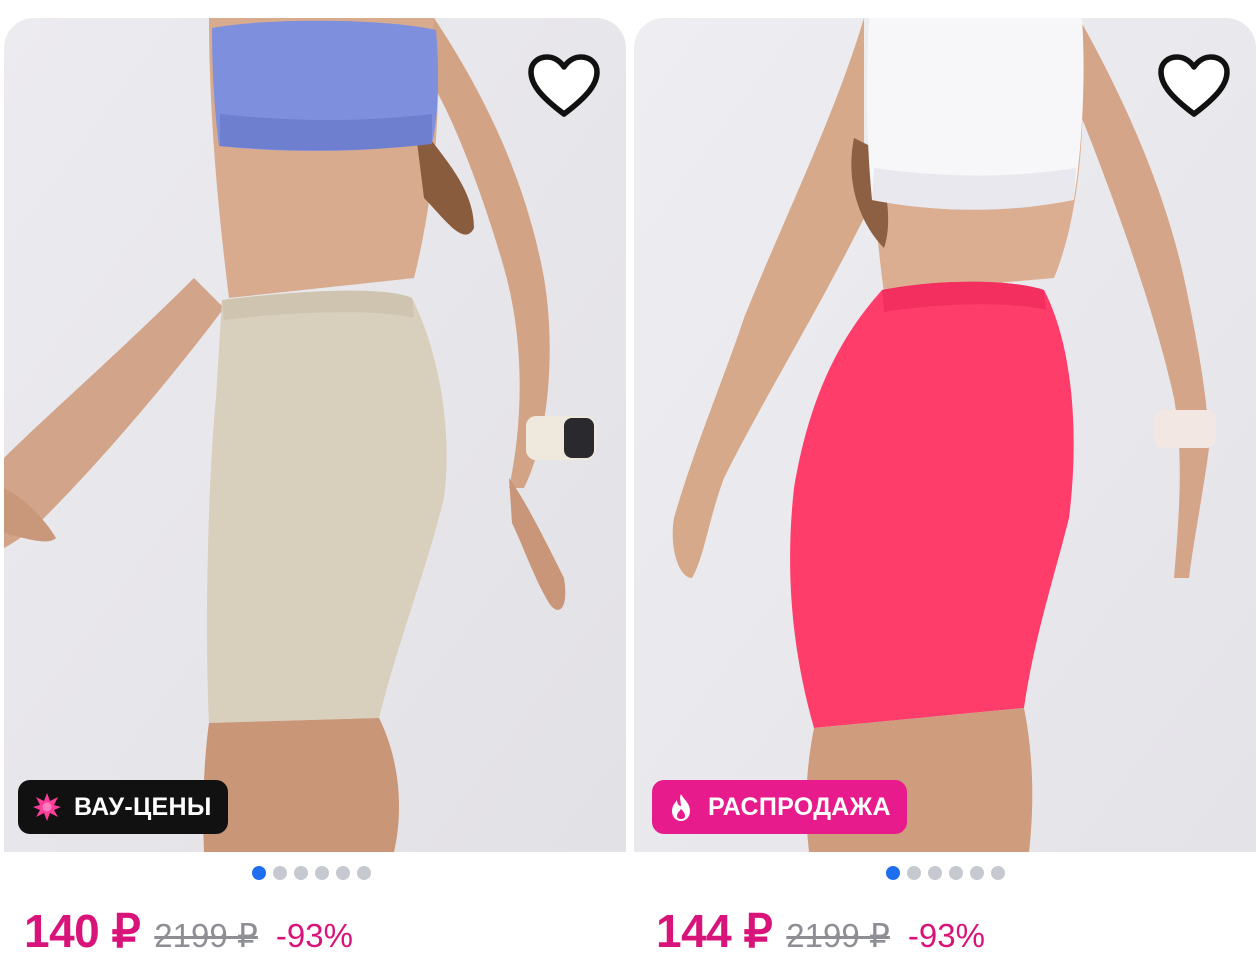 The height and width of the screenshot is (980, 1260). What do you see at coordinates (799, 806) in the screenshot?
I see `badge-label: РАСПРОДАЖА` at bounding box center [799, 806].